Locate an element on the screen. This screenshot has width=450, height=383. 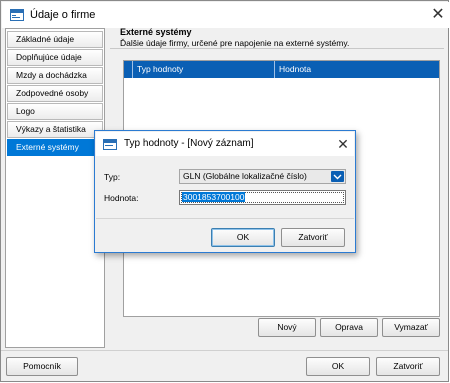
dialog-ok-button: OK is located at coordinates (243, 237).